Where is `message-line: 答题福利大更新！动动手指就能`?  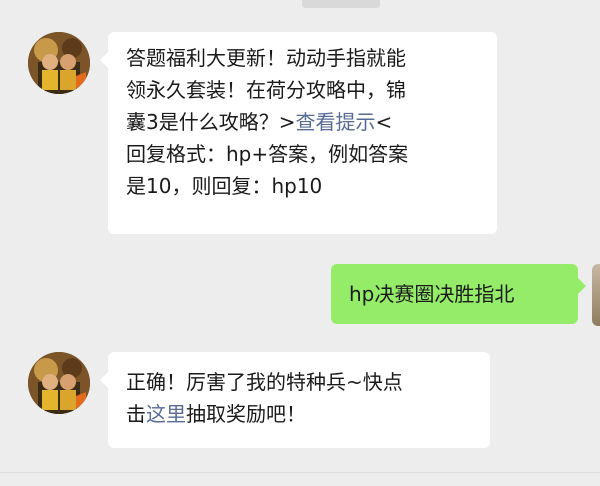
message-line: 答题福利大更新！动动手指就能 is located at coordinates (266, 58).